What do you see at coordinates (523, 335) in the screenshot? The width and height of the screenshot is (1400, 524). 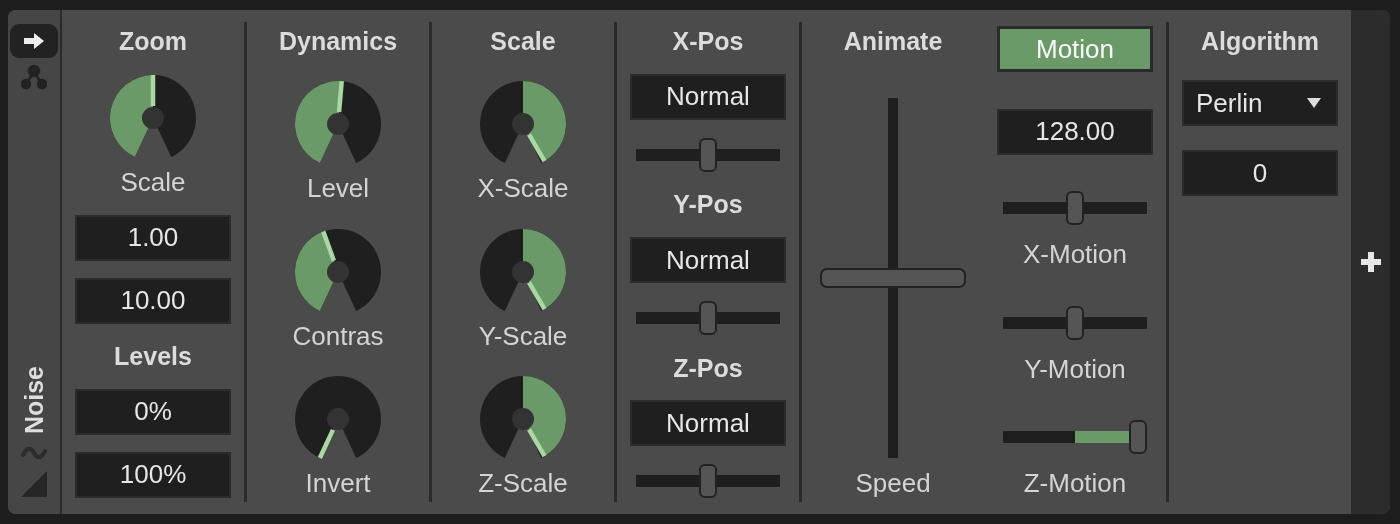 I see `knob-label: Y-Scale` at bounding box center [523, 335].